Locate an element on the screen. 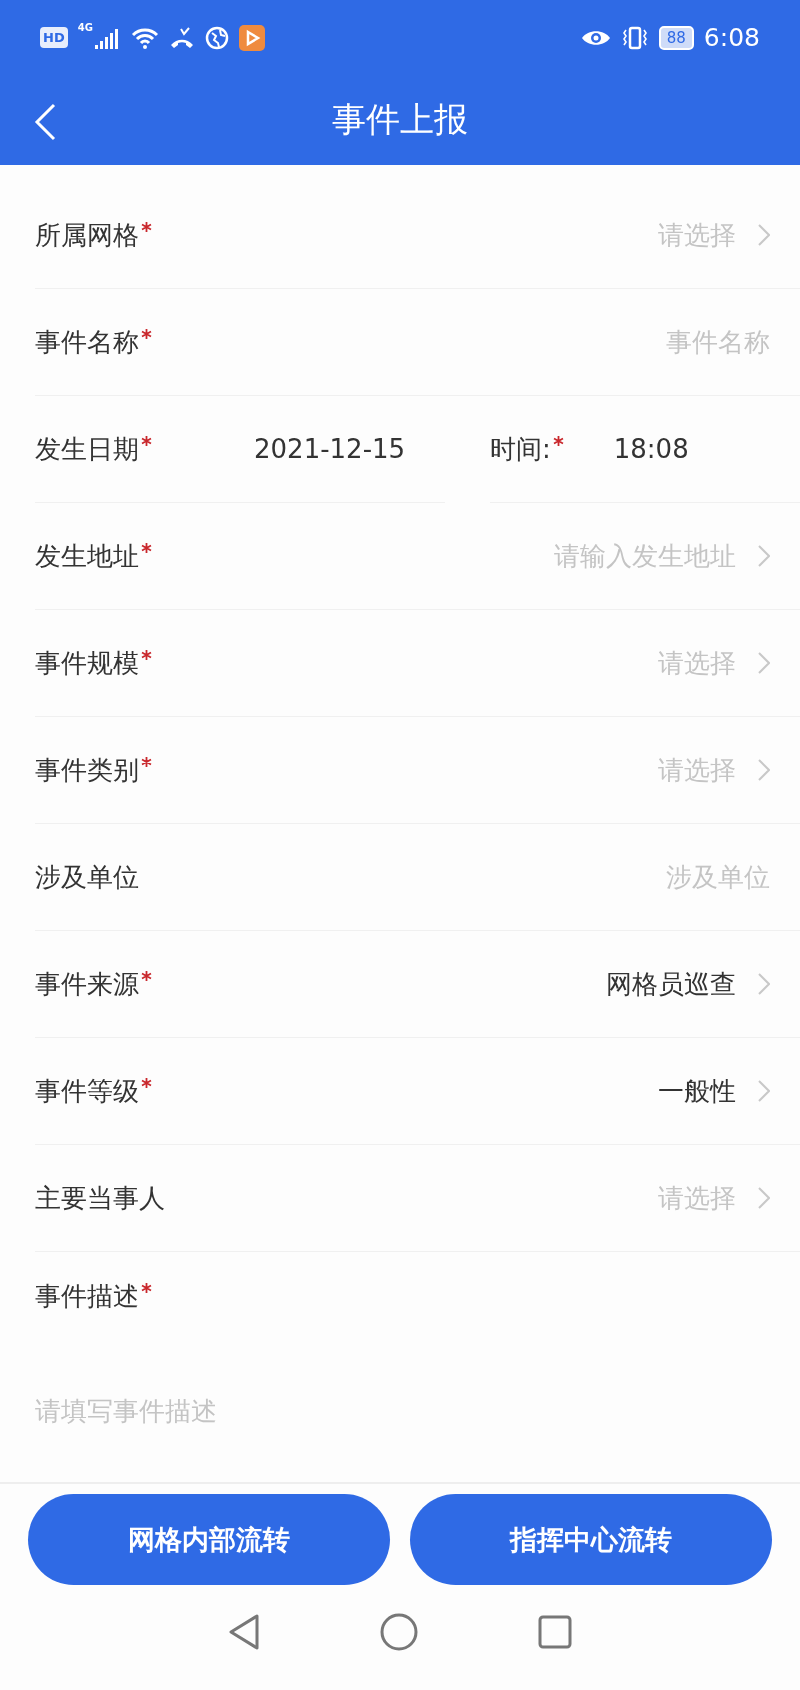 This screenshot has width=800, height=1690. field-label: 发生地址 is located at coordinates (87, 556).